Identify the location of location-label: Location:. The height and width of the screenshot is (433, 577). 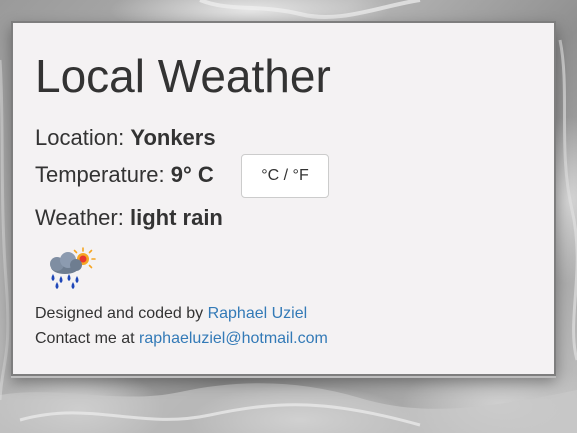
(83, 137).